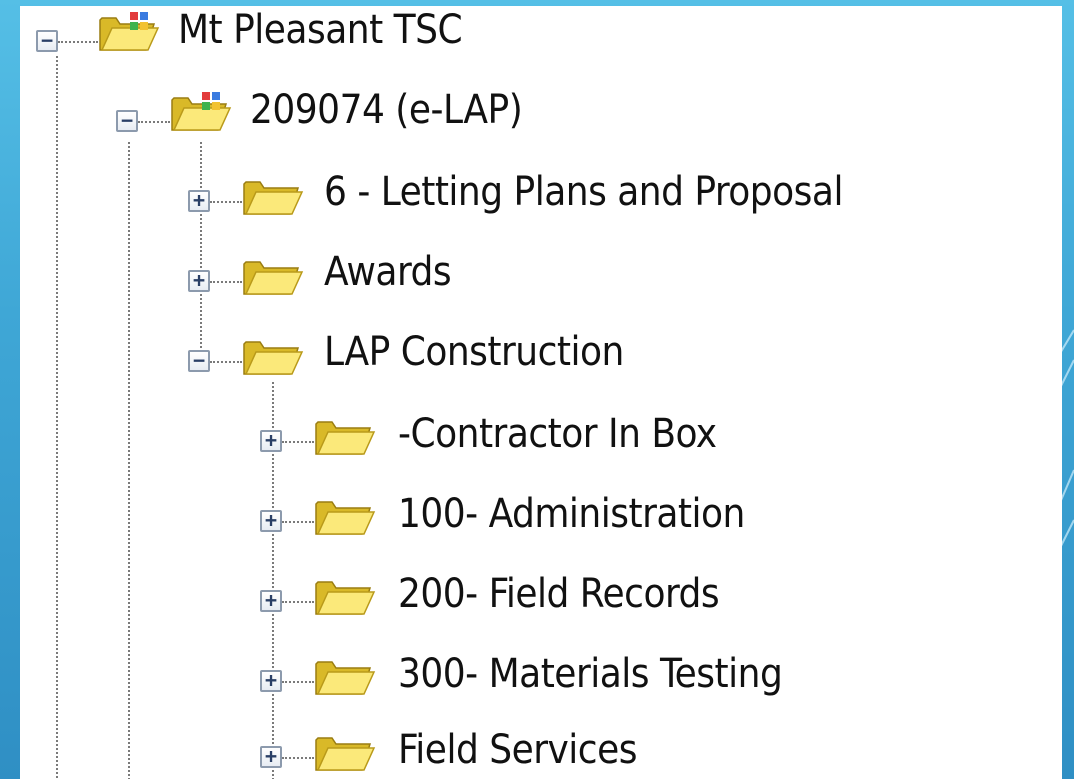  Describe the element at coordinates (517, 750) in the screenshot. I see `tree-node-label: Field Services` at that location.